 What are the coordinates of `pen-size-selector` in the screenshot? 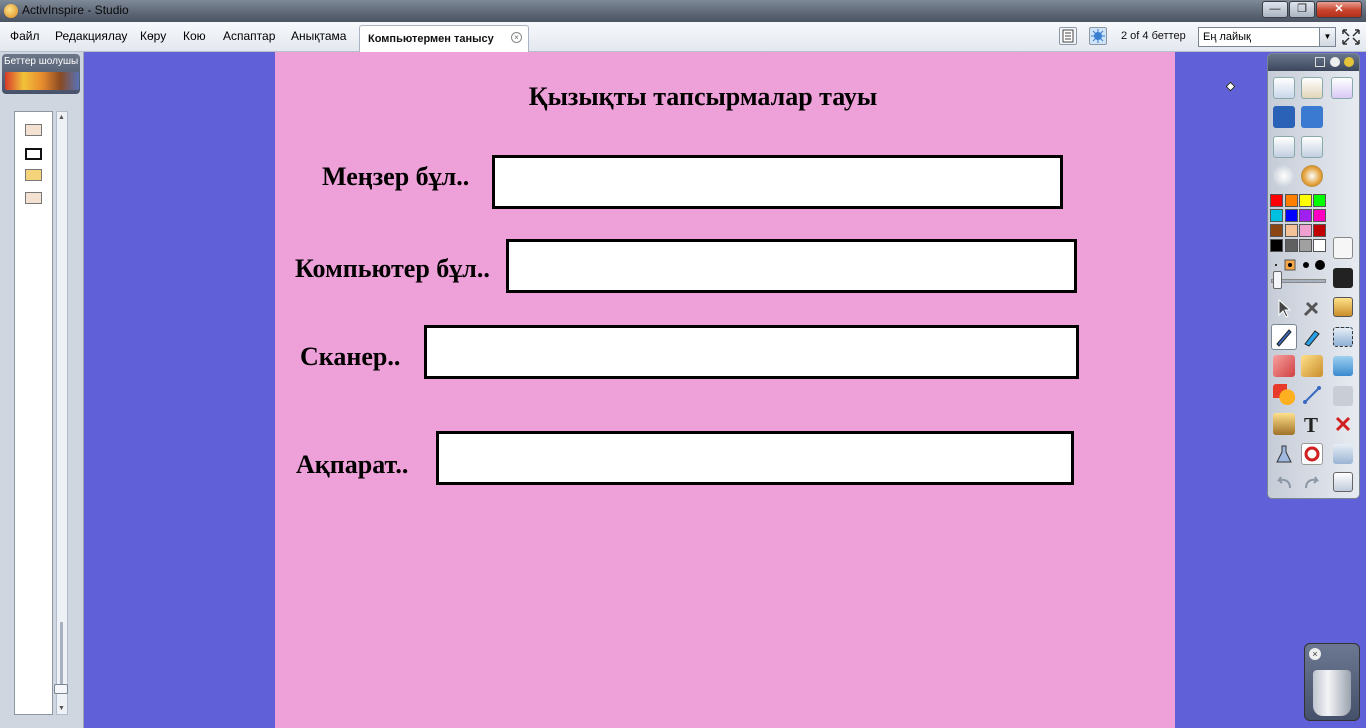 It's located at (1301, 265).